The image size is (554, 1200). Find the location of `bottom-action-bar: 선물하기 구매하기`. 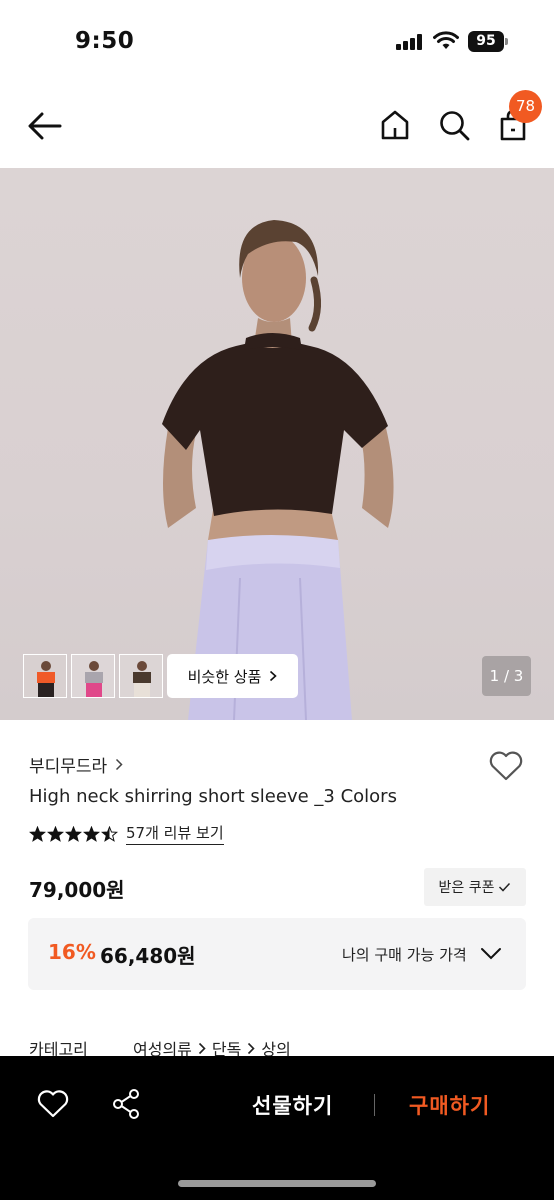

bottom-action-bar: 선물하기 구매하기 is located at coordinates (277, 1128).